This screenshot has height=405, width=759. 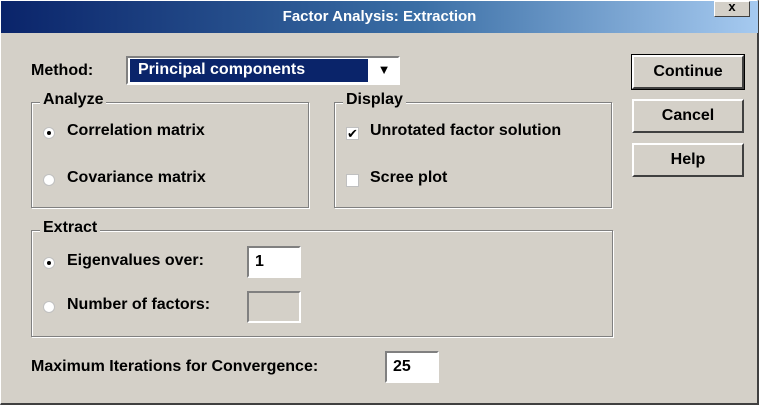 I want to click on method-dropdown: Principal components ▼, so click(x=263, y=70).